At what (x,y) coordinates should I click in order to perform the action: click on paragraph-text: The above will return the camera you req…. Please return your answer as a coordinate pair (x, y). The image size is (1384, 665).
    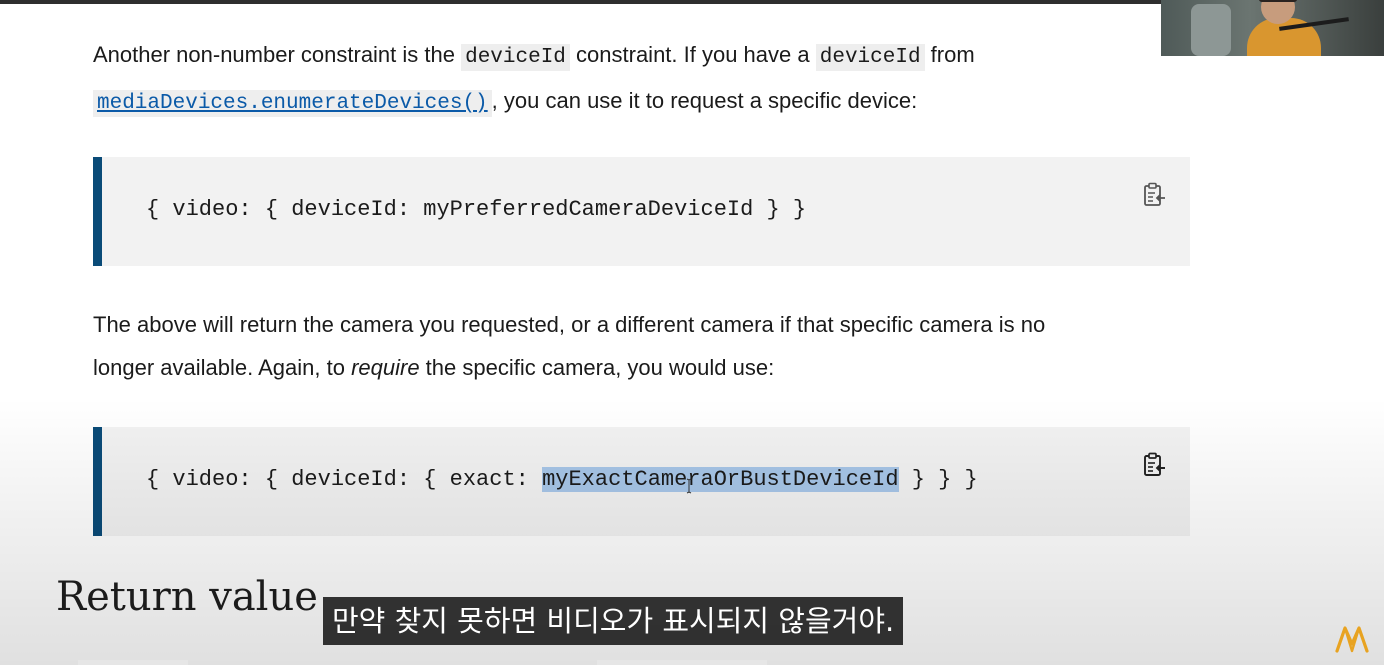
    Looking at the image, I should click on (569, 324).